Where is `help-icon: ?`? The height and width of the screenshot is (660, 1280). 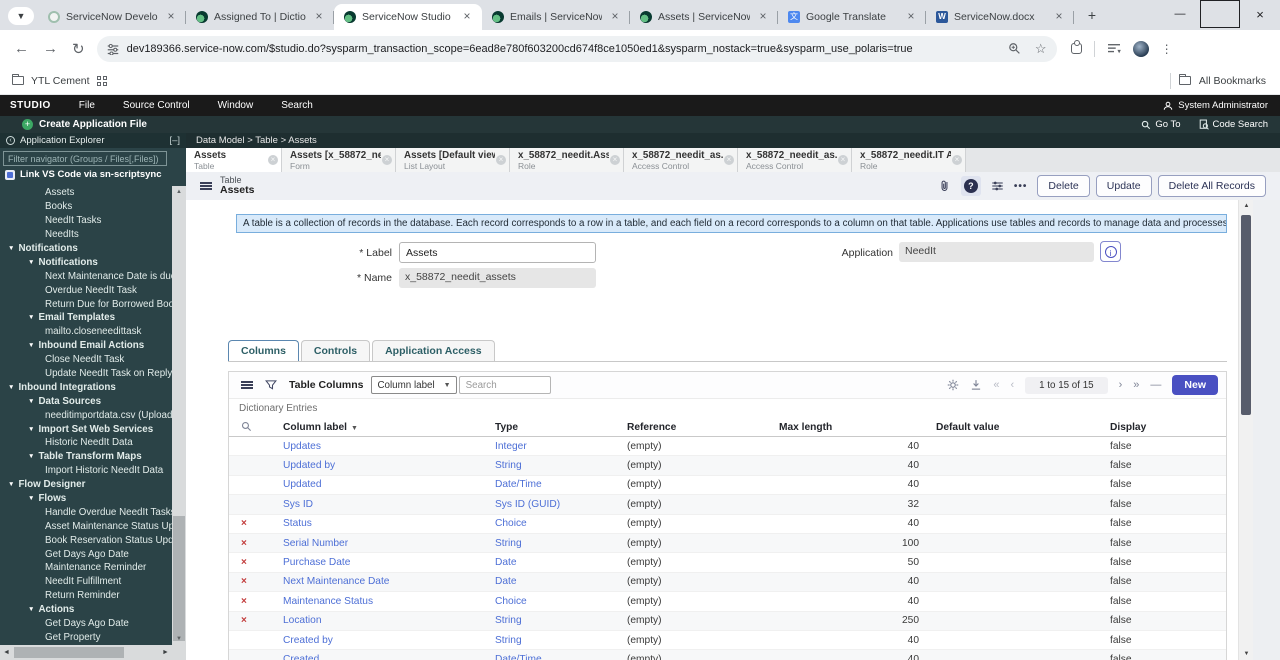 help-icon: ? is located at coordinates (970, 186).